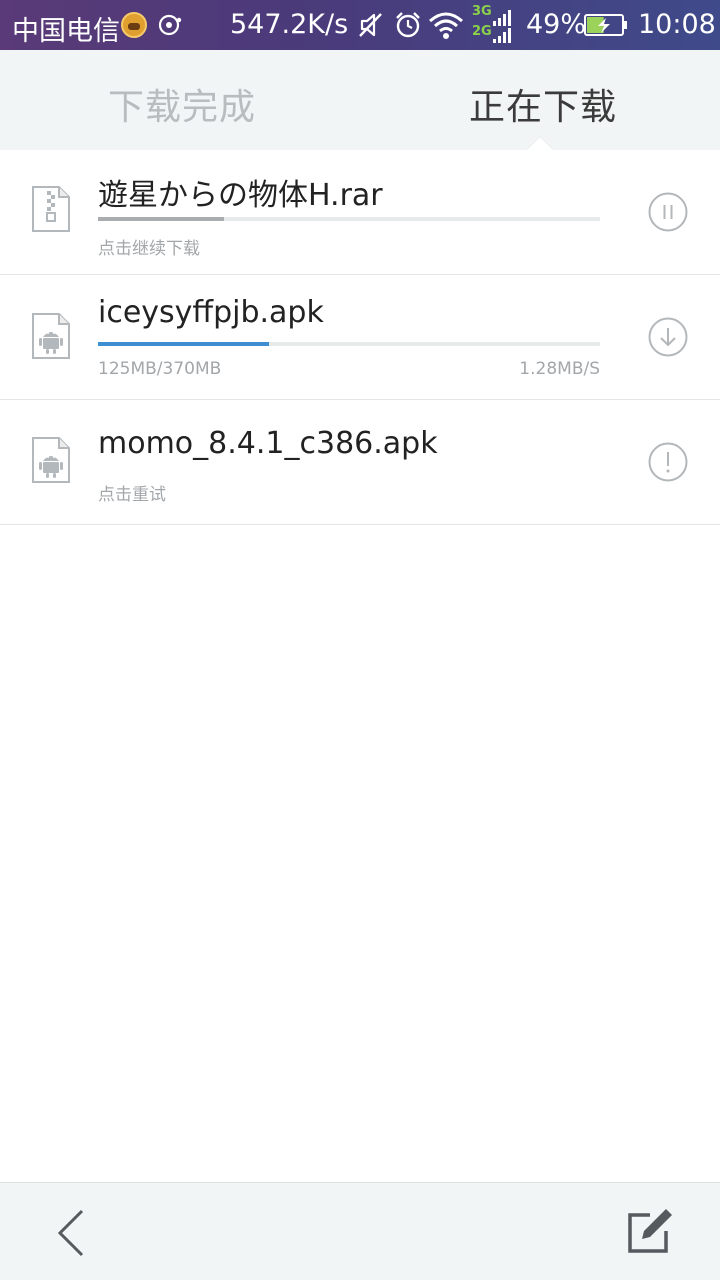  I want to click on download-item: momo_8.4.1_c386.apk 点击重试, so click(360, 462).